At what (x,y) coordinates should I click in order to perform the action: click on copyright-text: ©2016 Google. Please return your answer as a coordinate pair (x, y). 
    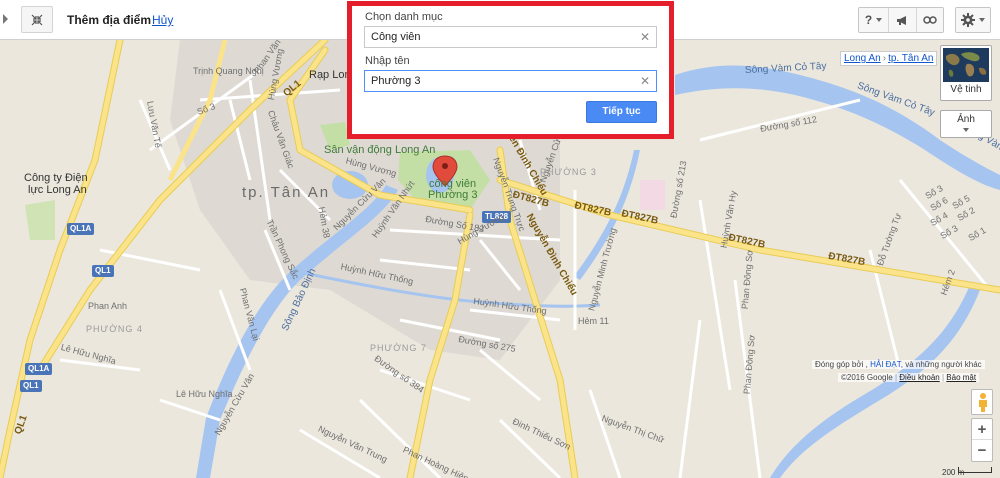
    Looking at the image, I should click on (867, 377).